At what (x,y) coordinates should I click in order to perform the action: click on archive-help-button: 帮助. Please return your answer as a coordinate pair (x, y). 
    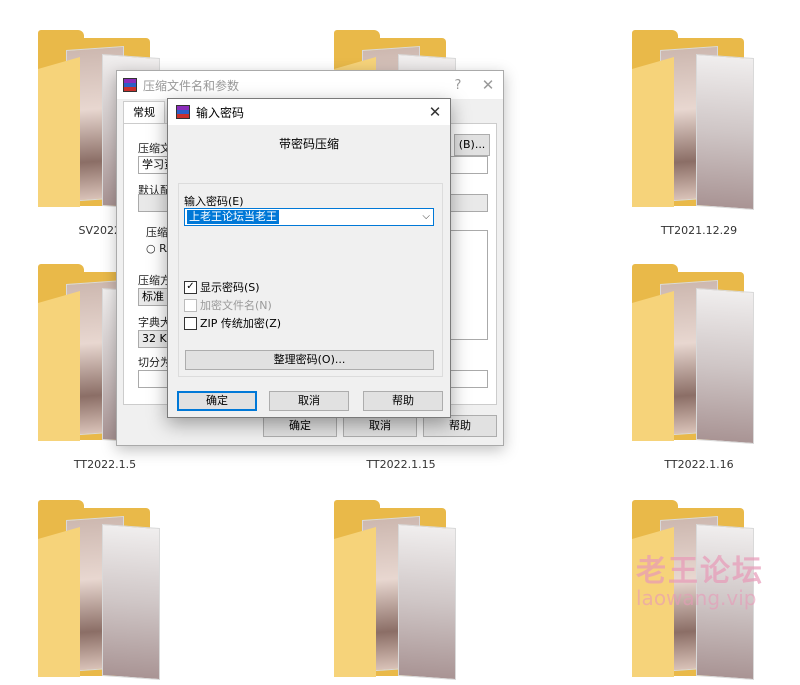
    Looking at the image, I should click on (460, 426).